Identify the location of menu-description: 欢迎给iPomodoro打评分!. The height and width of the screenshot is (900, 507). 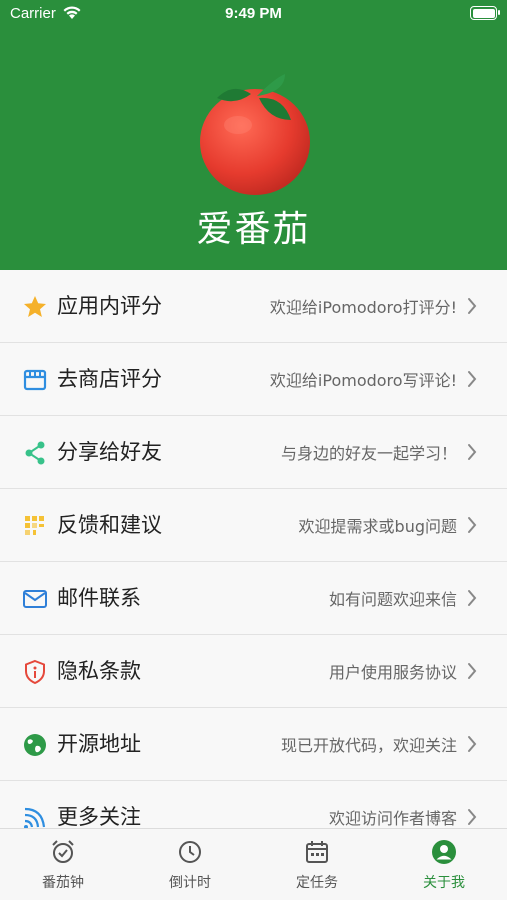
(363, 307).